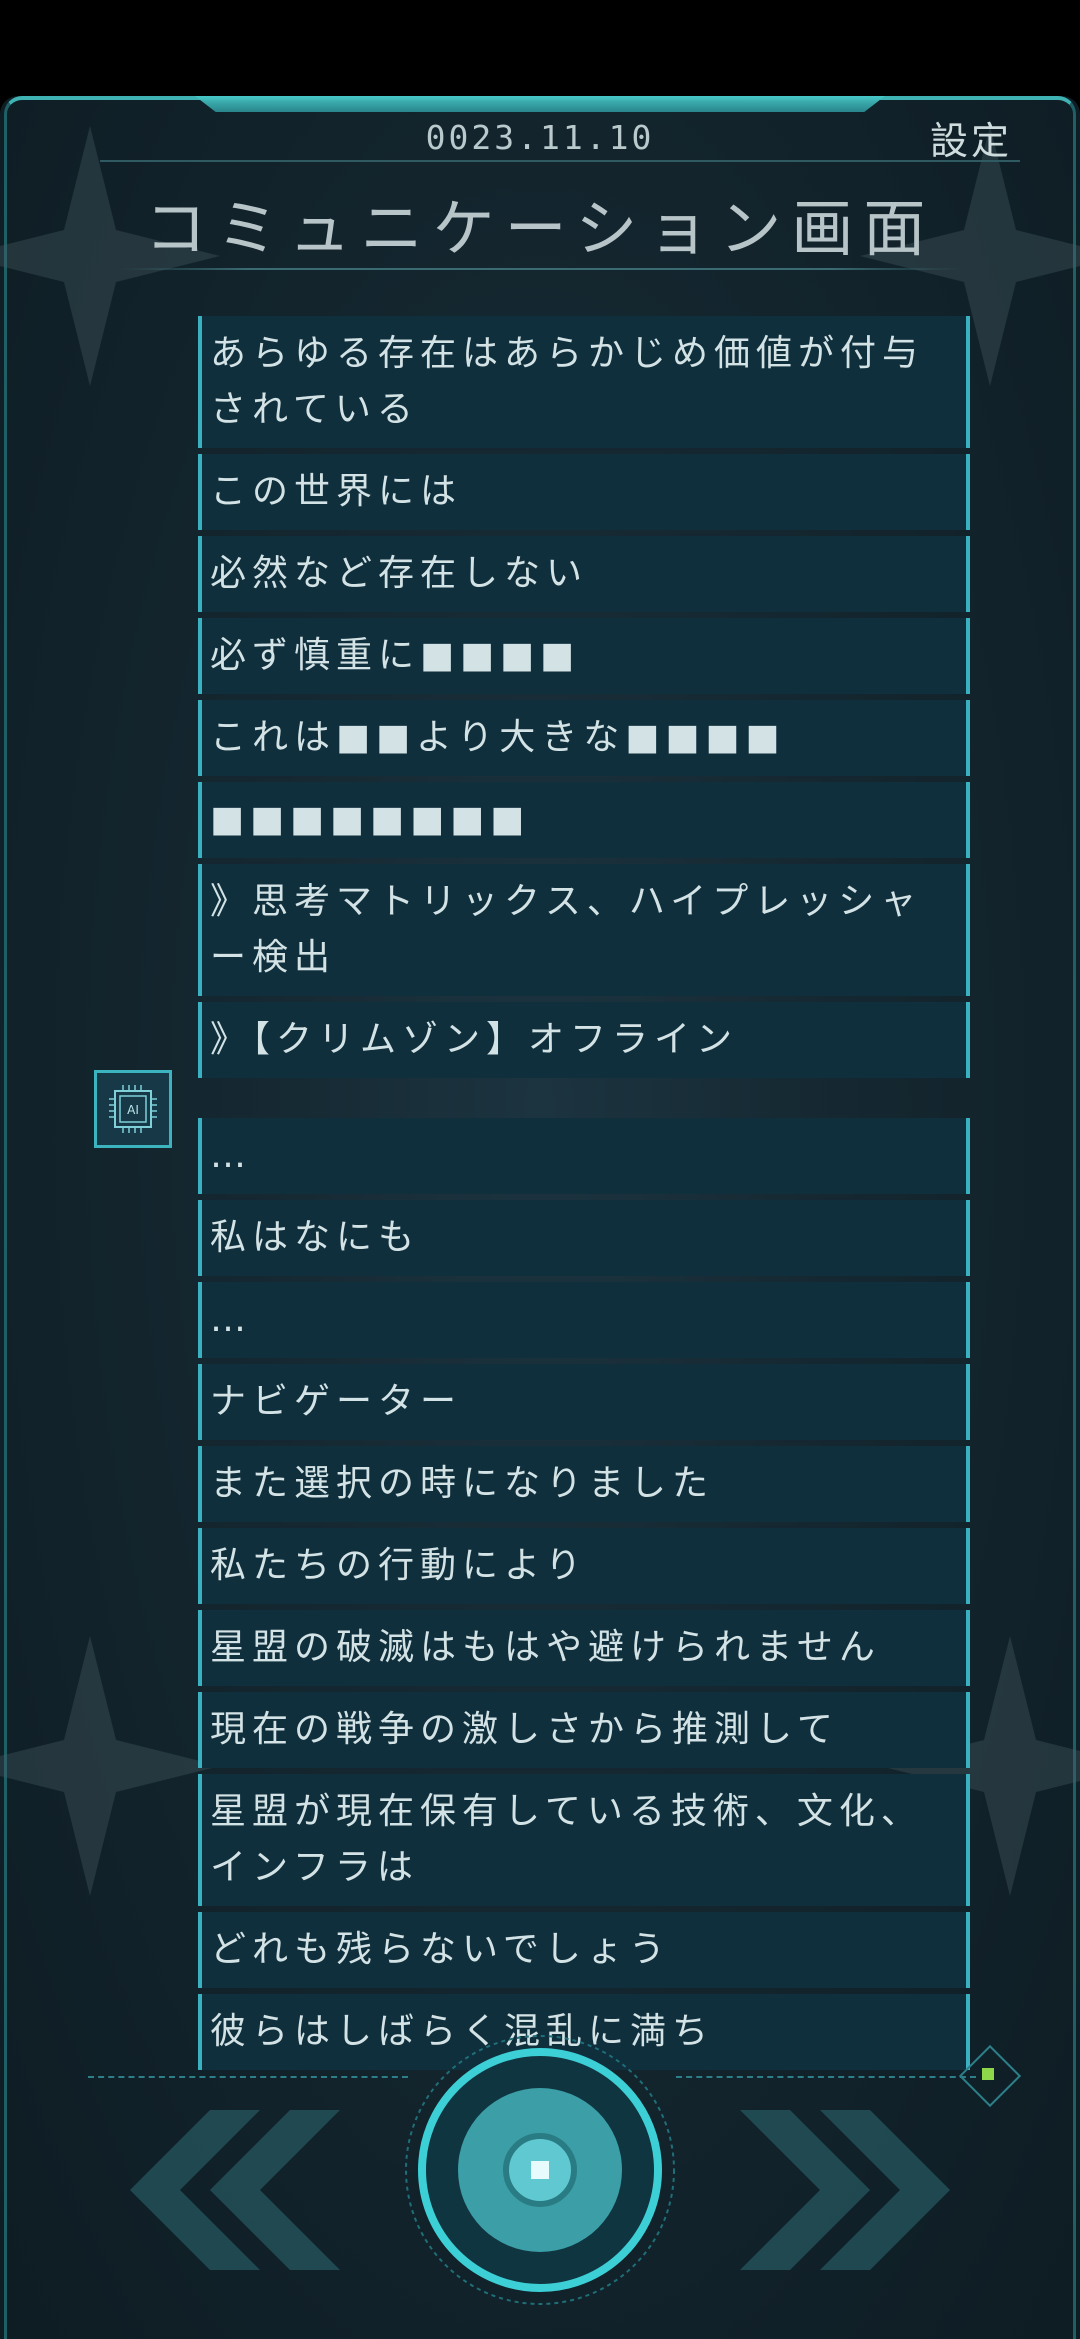 This screenshot has height=2339, width=1080. Describe the element at coordinates (584, 820) in the screenshot. I see `message-line: ■■■■■■■■` at that location.